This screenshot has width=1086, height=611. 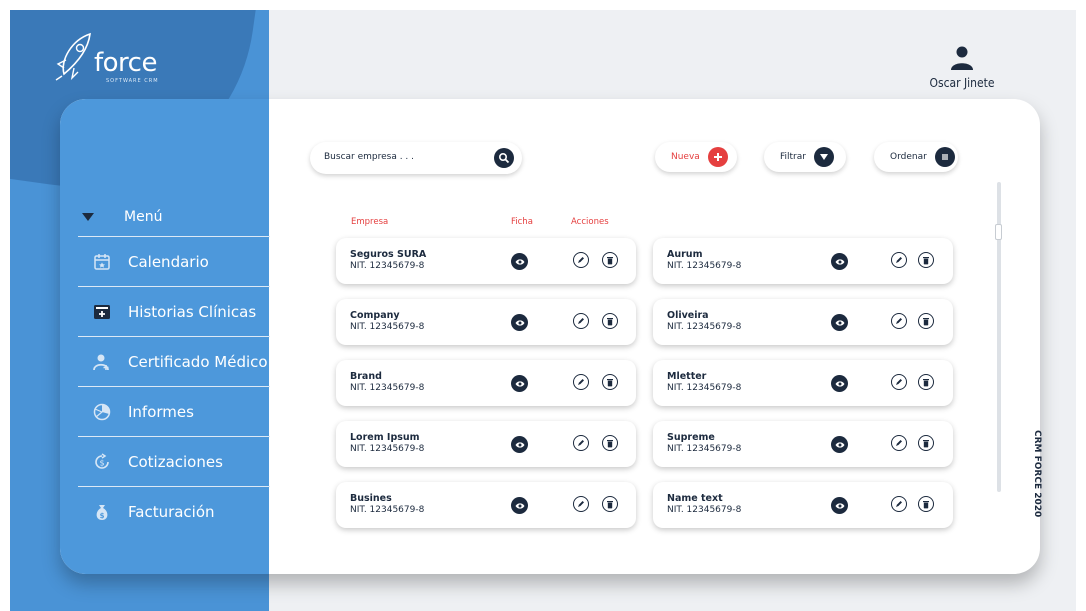 I want to click on filter-button: Filtrar, so click(x=805, y=157).